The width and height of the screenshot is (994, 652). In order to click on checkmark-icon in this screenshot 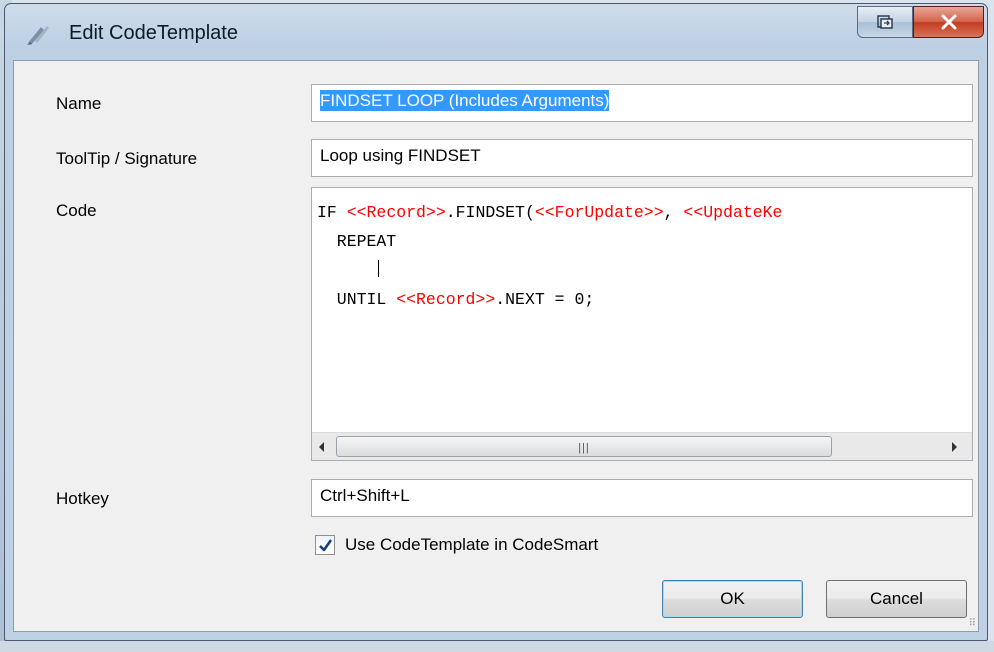, I will do `click(326, 545)`.